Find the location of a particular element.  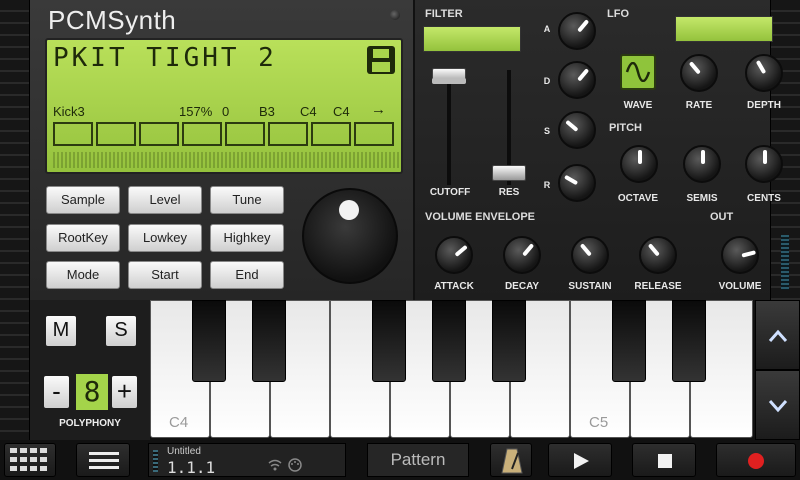

lcd-high: C4 is located at coordinates (341, 111).